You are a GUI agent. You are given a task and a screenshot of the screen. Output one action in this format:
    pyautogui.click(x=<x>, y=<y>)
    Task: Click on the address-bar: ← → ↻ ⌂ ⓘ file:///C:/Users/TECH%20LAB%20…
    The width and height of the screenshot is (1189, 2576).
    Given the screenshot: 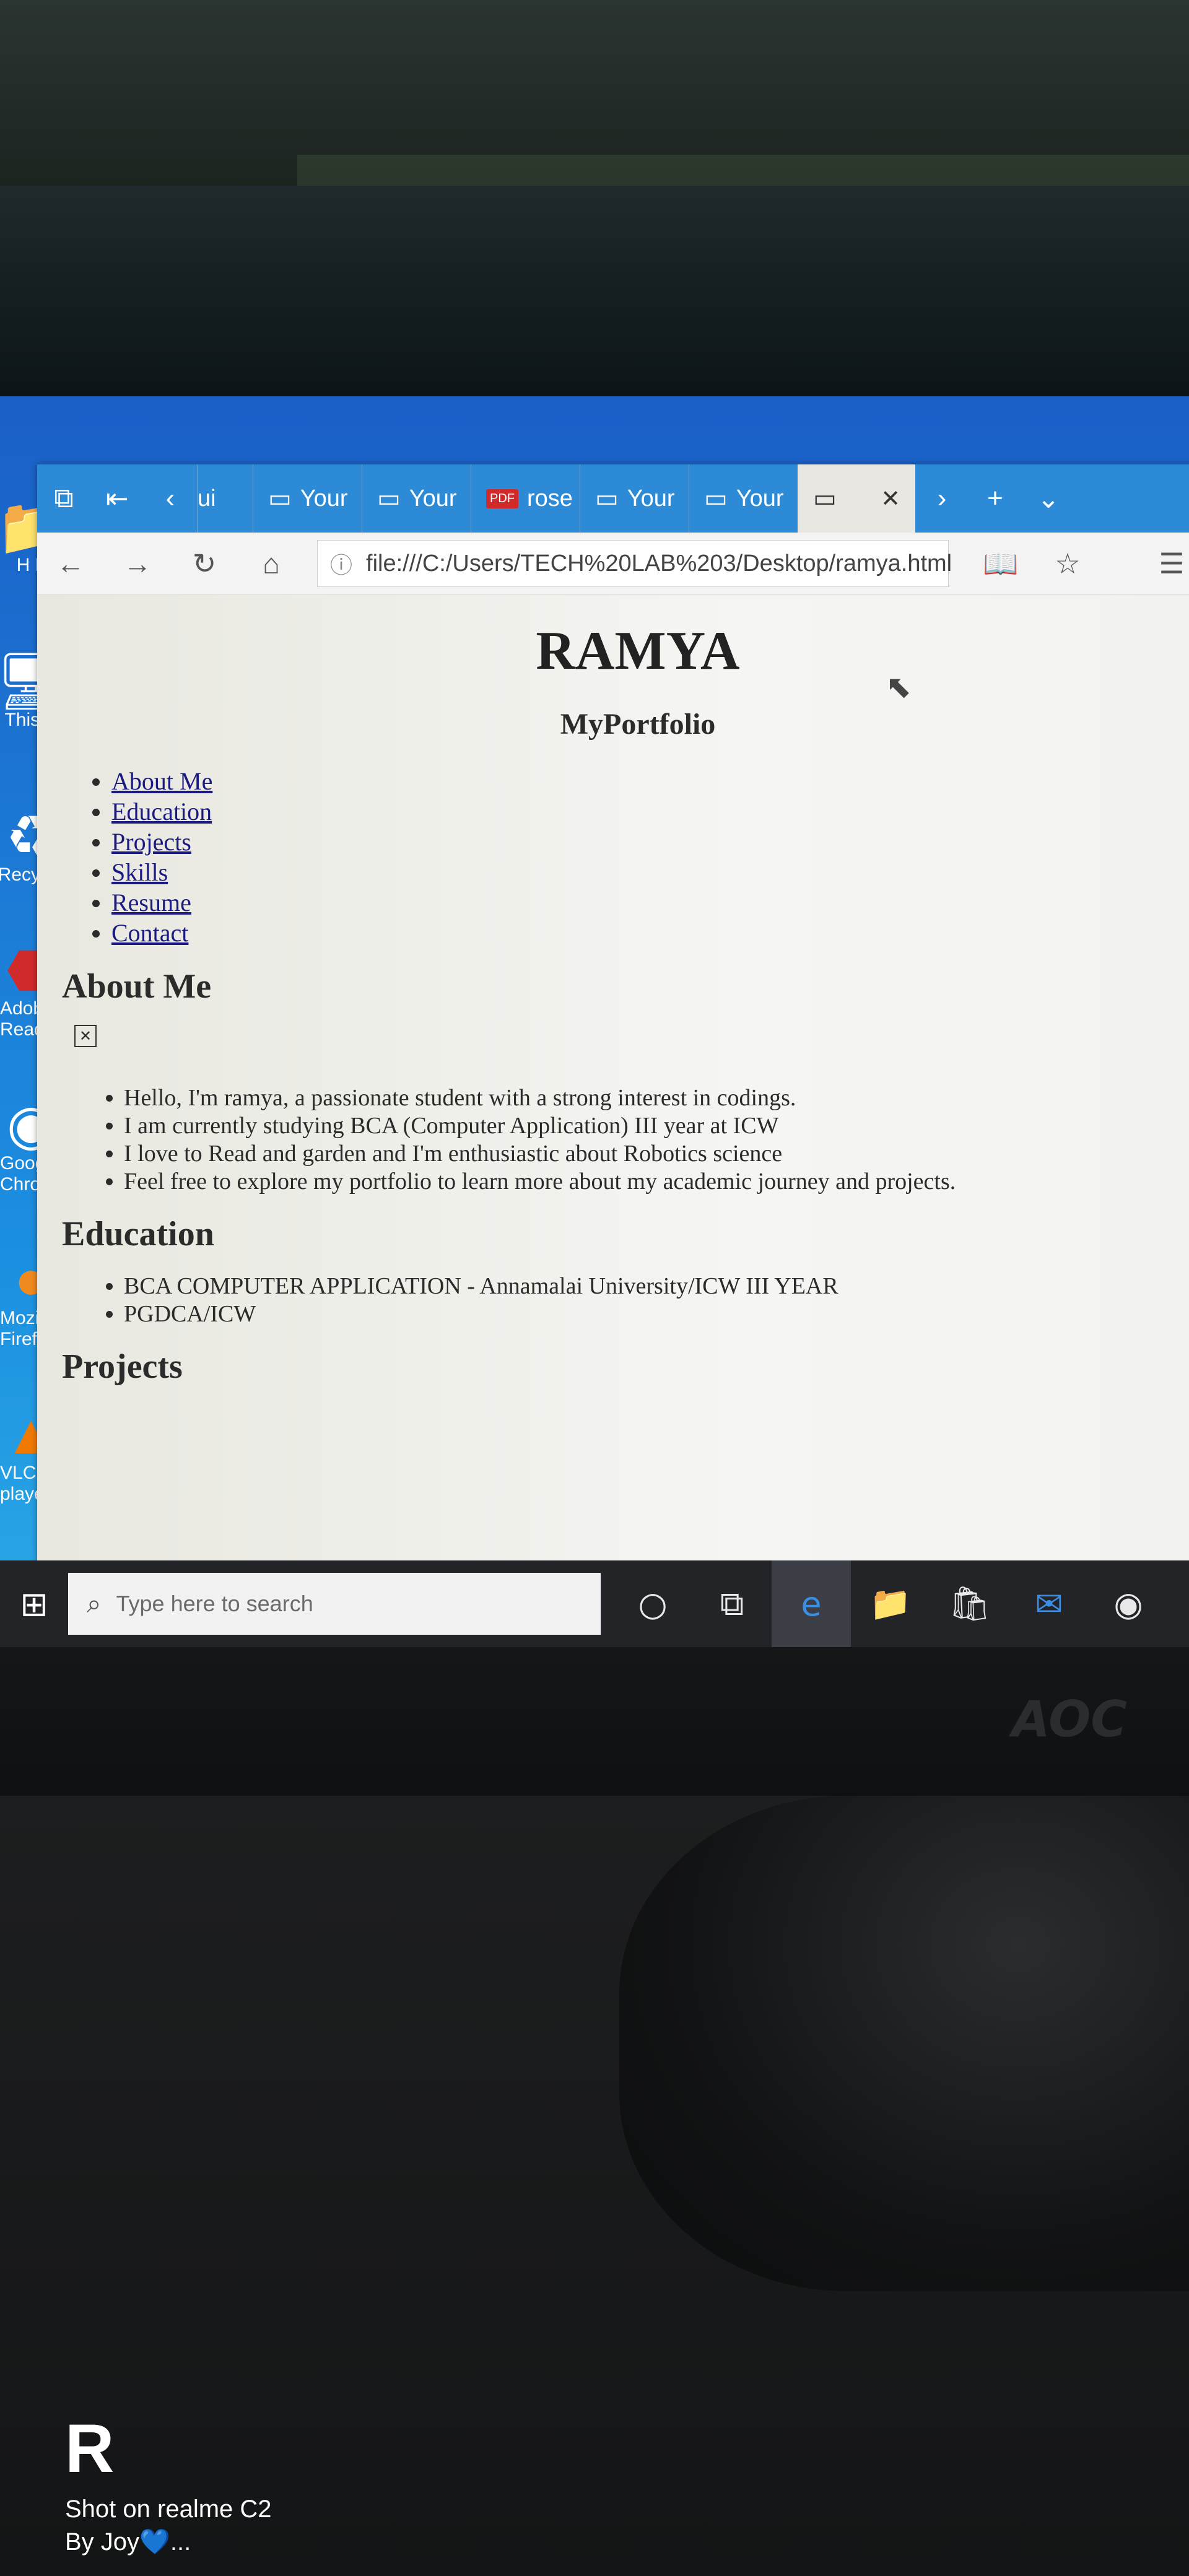 What is the action you would take?
    pyautogui.click(x=613, y=564)
    